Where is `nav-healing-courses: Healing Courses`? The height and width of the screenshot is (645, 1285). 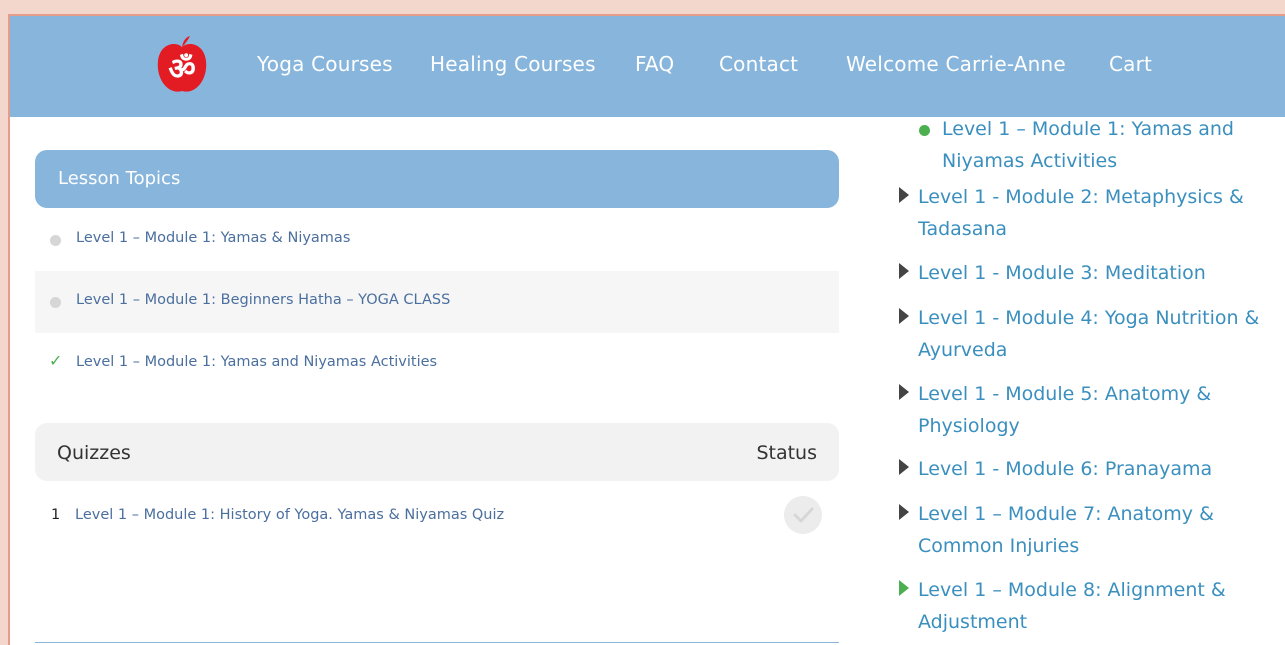 nav-healing-courses: Healing Courses is located at coordinates (513, 64).